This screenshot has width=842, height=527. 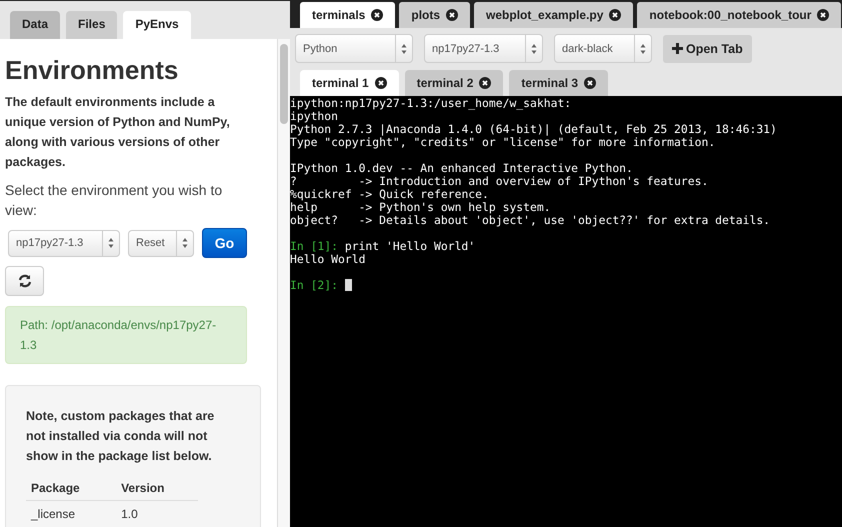 I want to click on terminal-line: %quickref -> Quick reference., so click(x=389, y=194).